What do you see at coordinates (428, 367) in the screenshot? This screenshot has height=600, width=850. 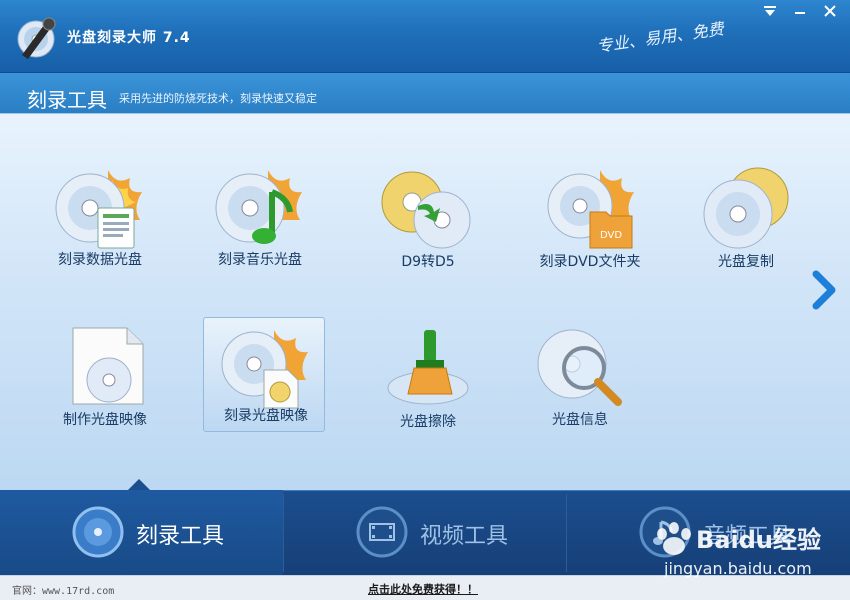 I see `disc-erase-icon` at bounding box center [428, 367].